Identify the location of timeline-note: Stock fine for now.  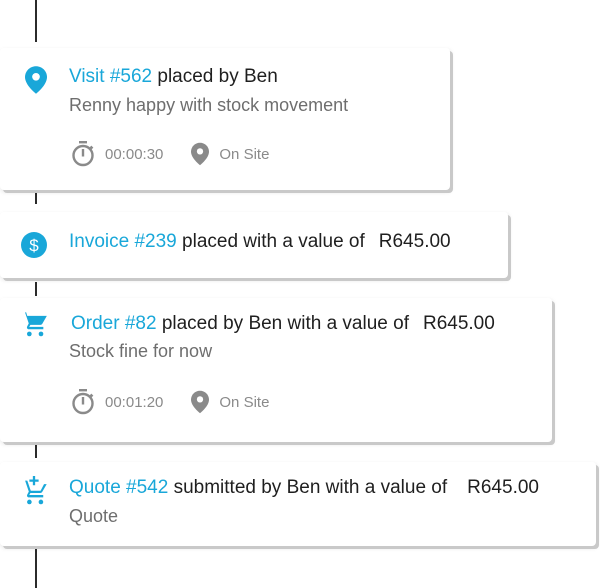
(141, 351).